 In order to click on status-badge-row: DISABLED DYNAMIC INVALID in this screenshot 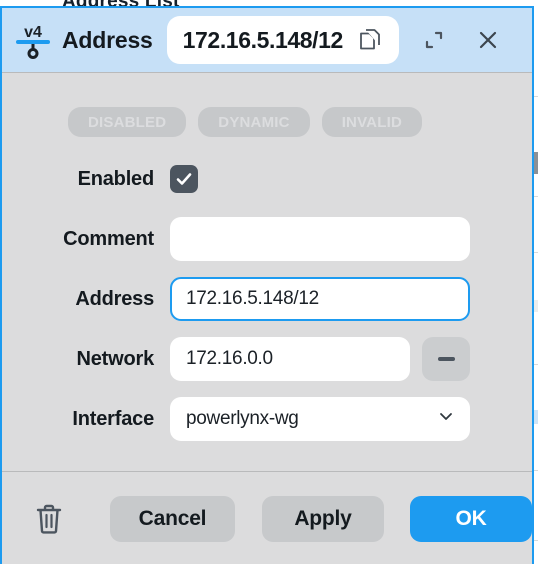, I will do `click(245, 122)`.